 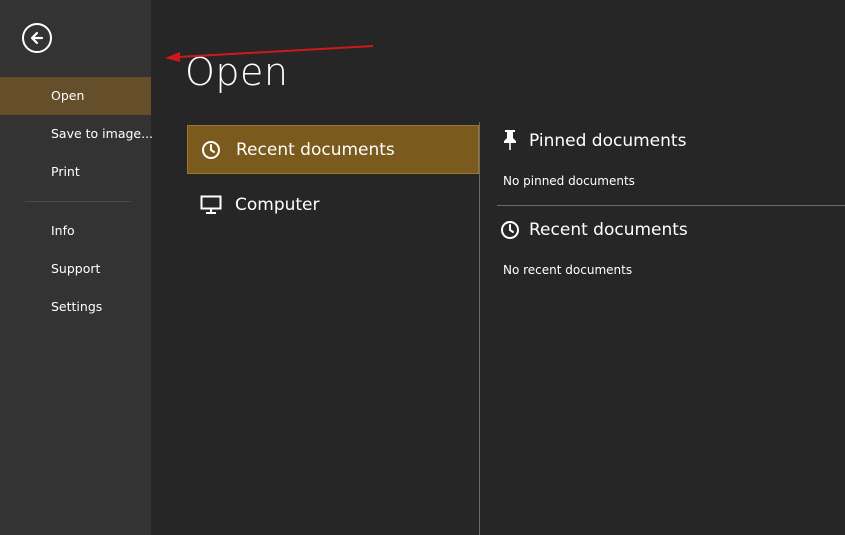 I want to click on pin-icon, so click(x=510, y=142).